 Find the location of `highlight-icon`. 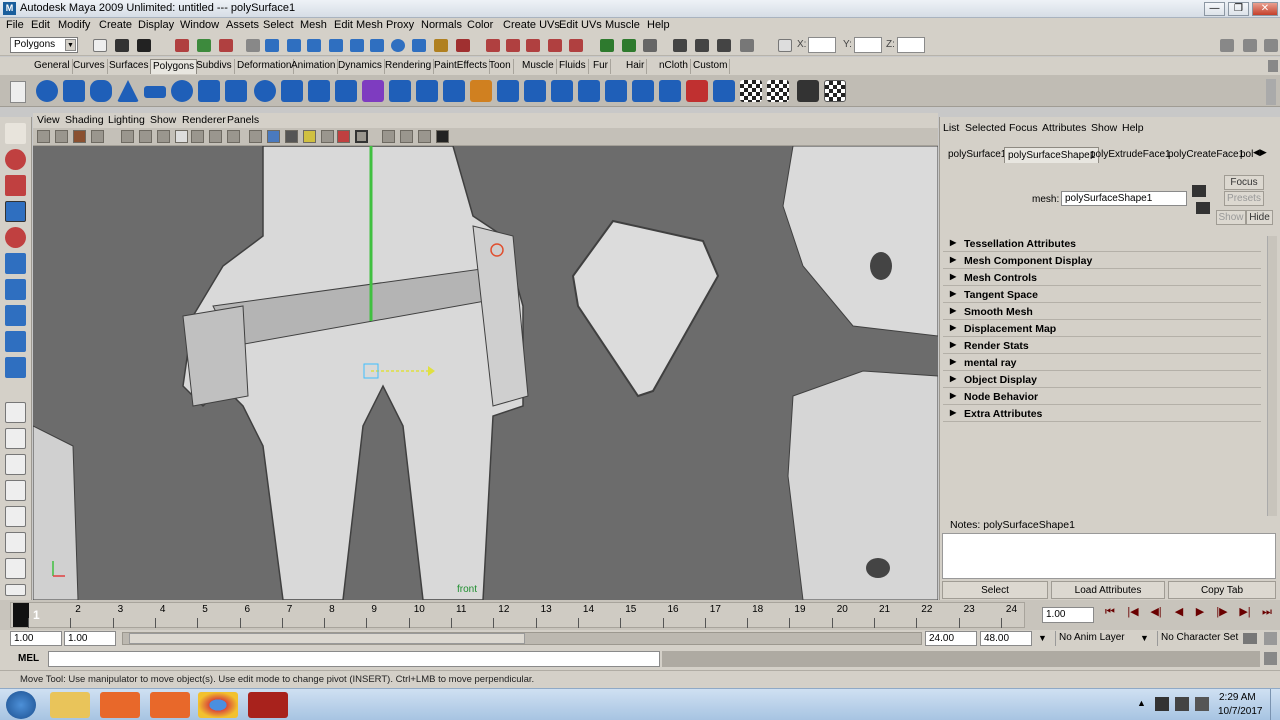

highlight-icon is located at coordinates (463, 45).